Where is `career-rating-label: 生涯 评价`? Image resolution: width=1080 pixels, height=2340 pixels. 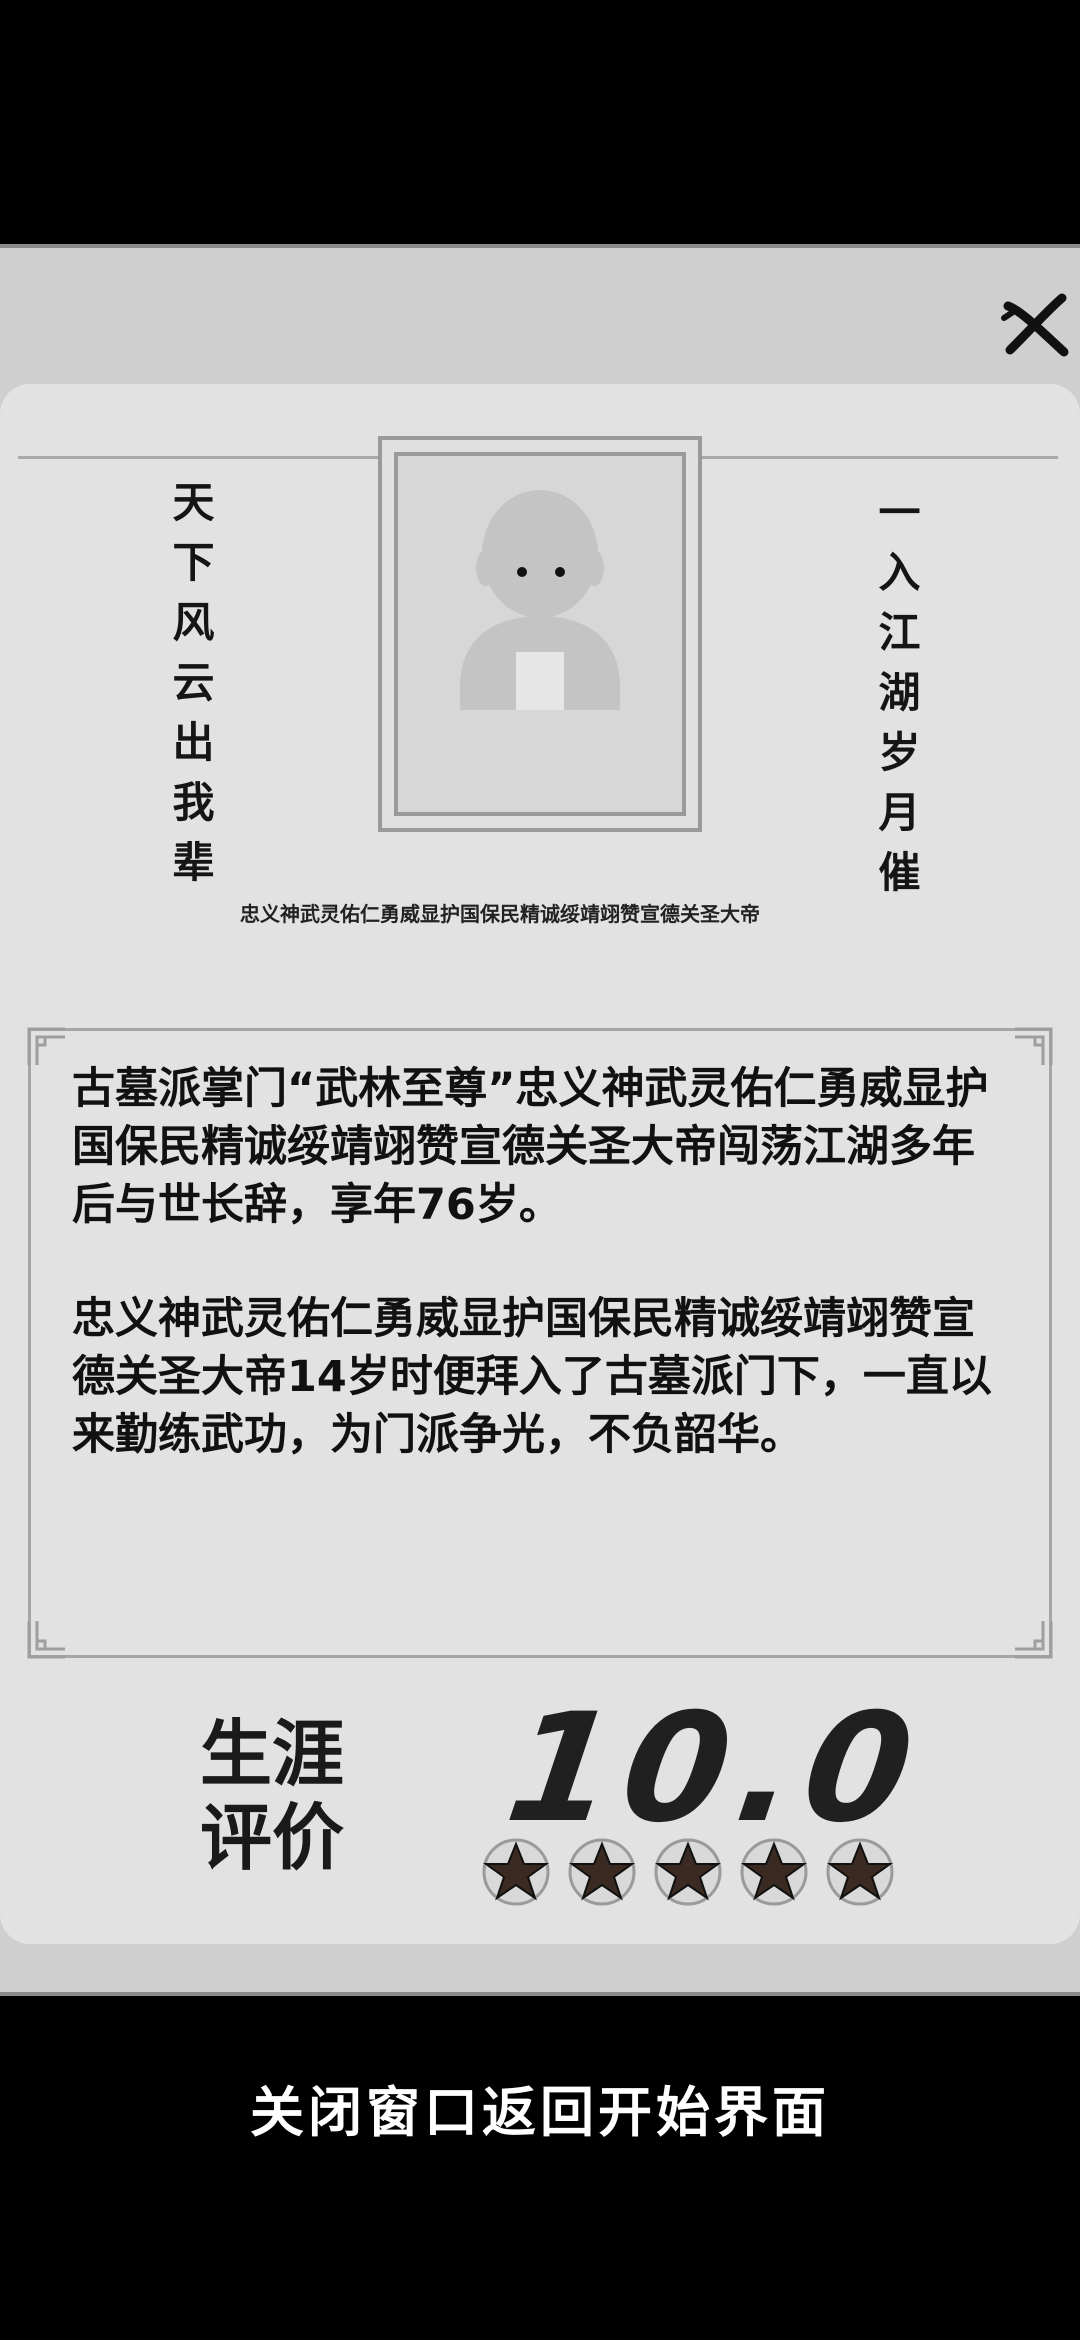
career-rating-label: 生涯 评价 is located at coordinates (295, 1796).